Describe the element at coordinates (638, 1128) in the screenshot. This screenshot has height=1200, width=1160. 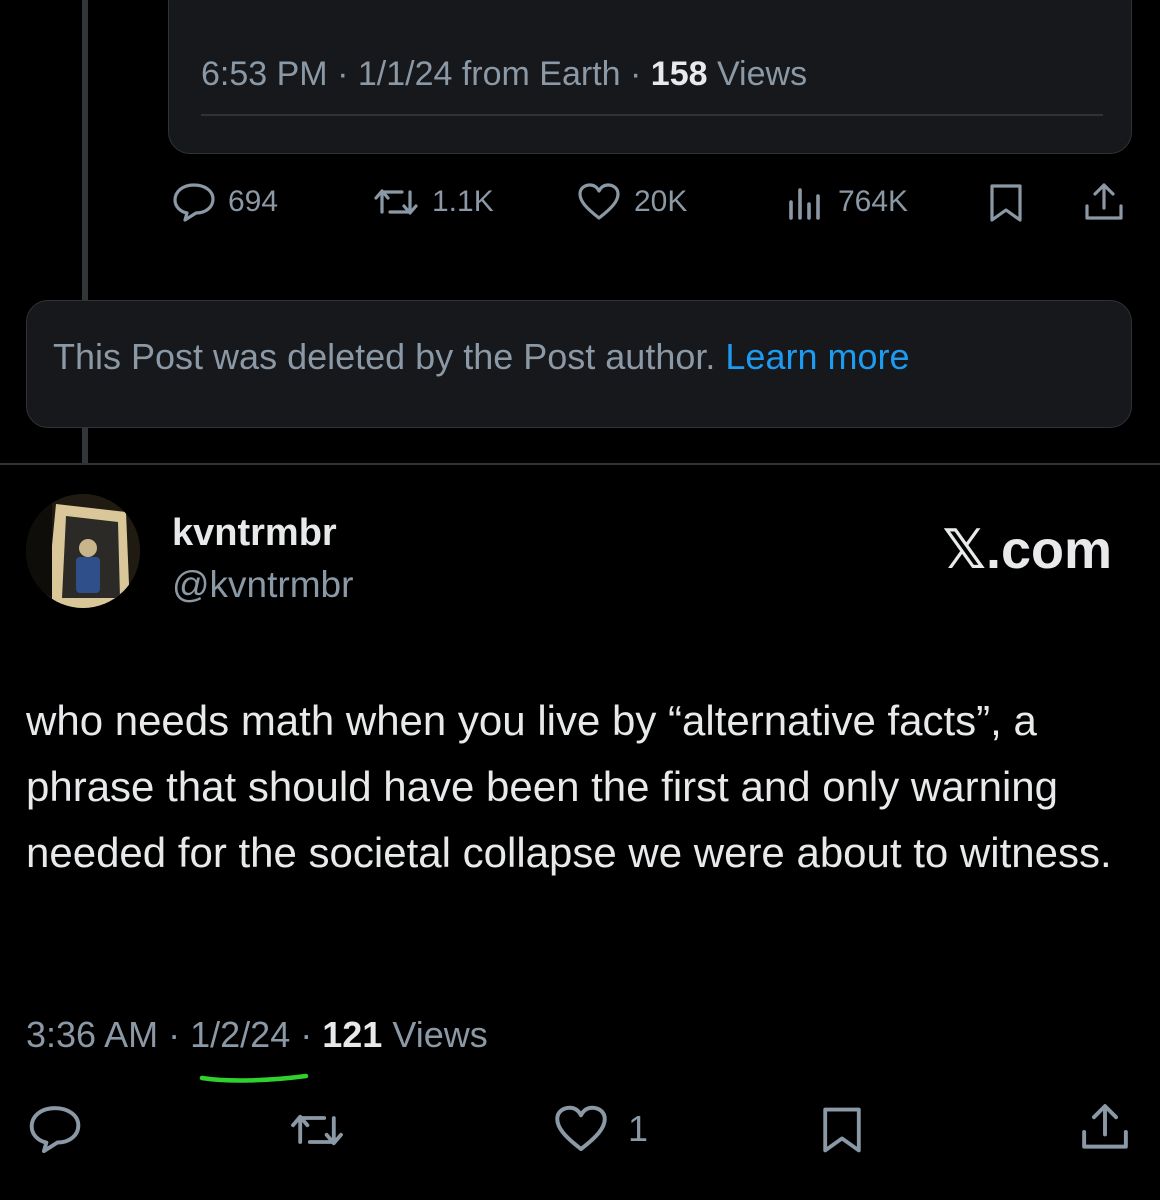
I see `like-count: 1` at that location.